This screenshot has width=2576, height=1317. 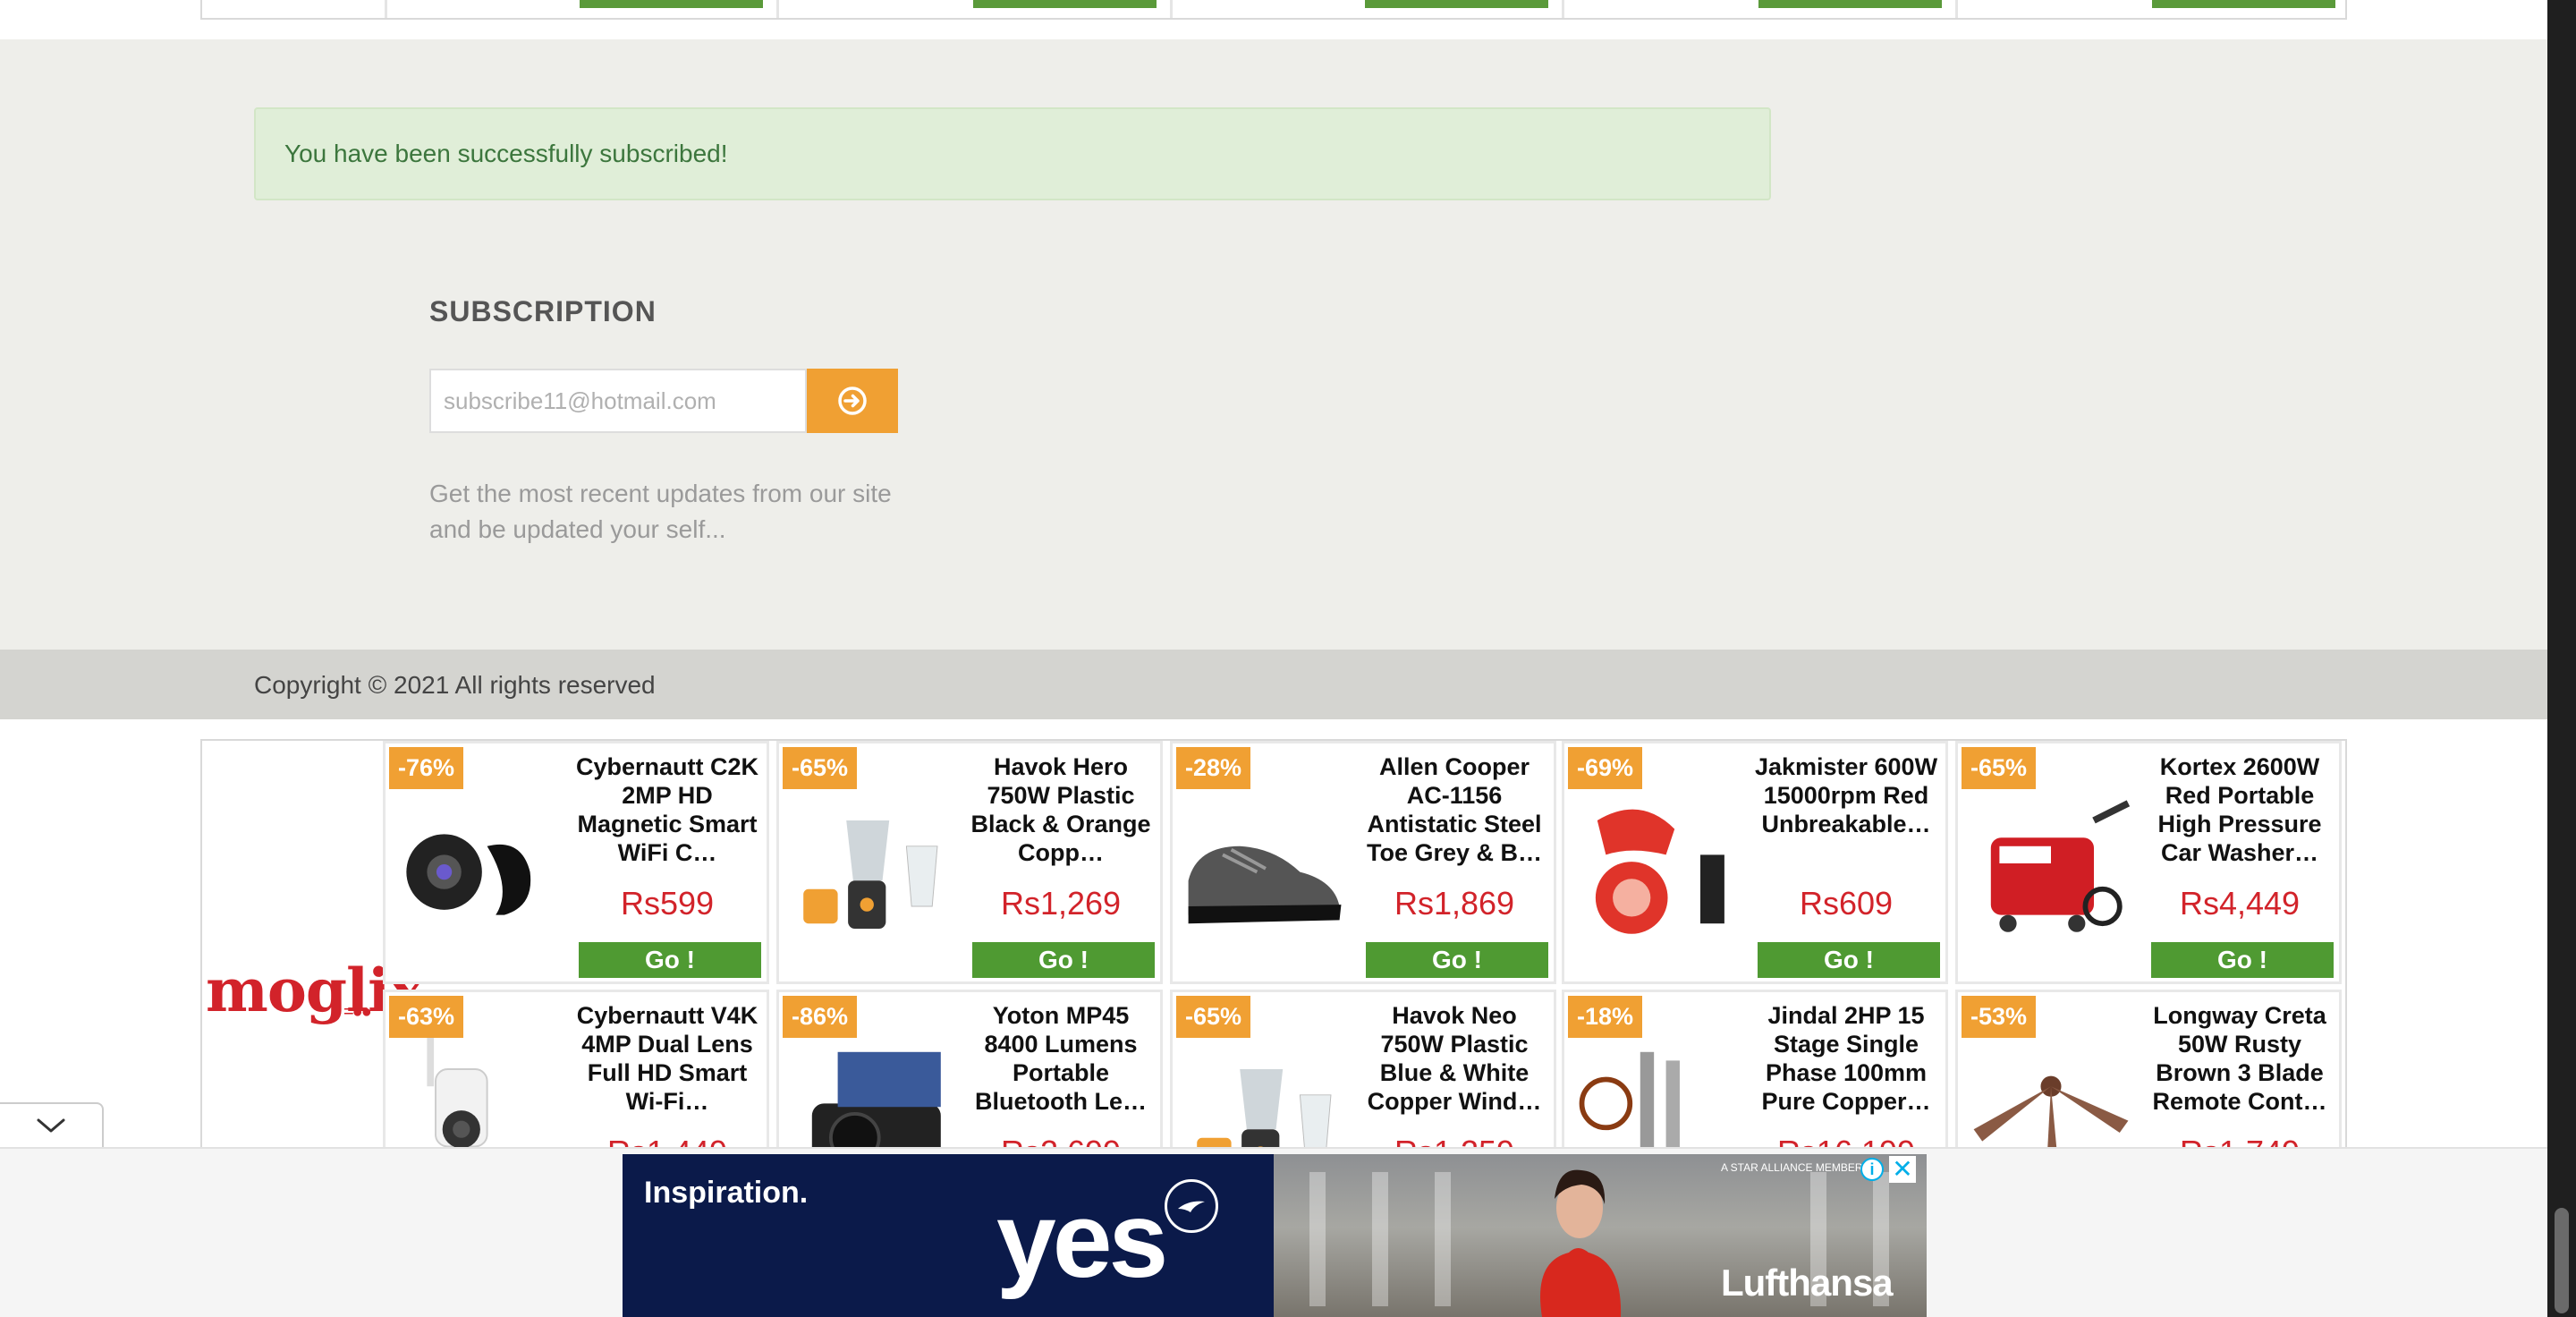 What do you see at coordinates (1657, 863) in the screenshot?
I see `blower-icon` at bounding box center [1657, 863].